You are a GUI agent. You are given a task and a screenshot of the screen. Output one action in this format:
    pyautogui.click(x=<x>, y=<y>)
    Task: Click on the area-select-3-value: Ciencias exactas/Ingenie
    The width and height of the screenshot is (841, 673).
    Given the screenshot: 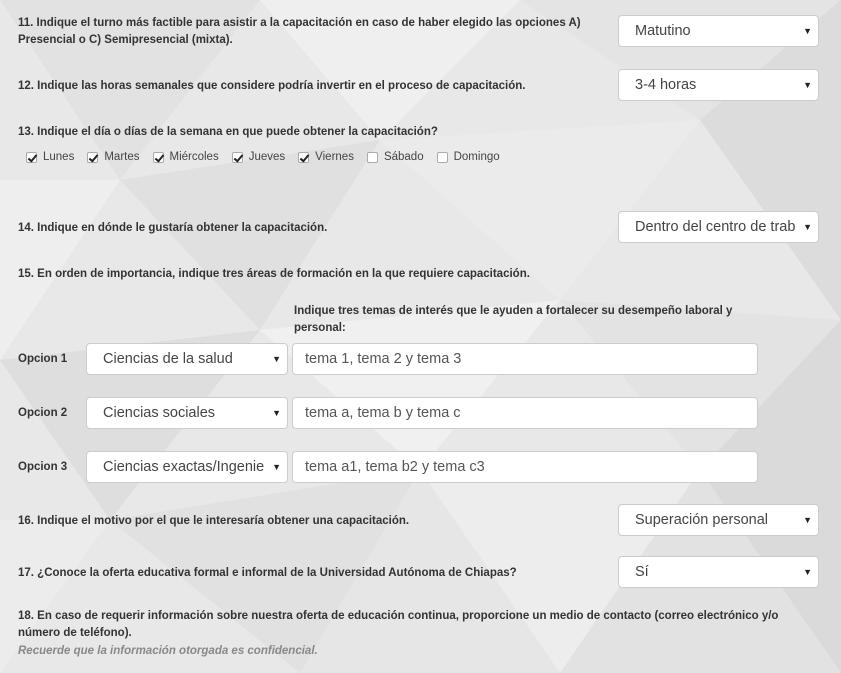 What is the action you would take?
    pyautogui.click(x=184, y=467)
    